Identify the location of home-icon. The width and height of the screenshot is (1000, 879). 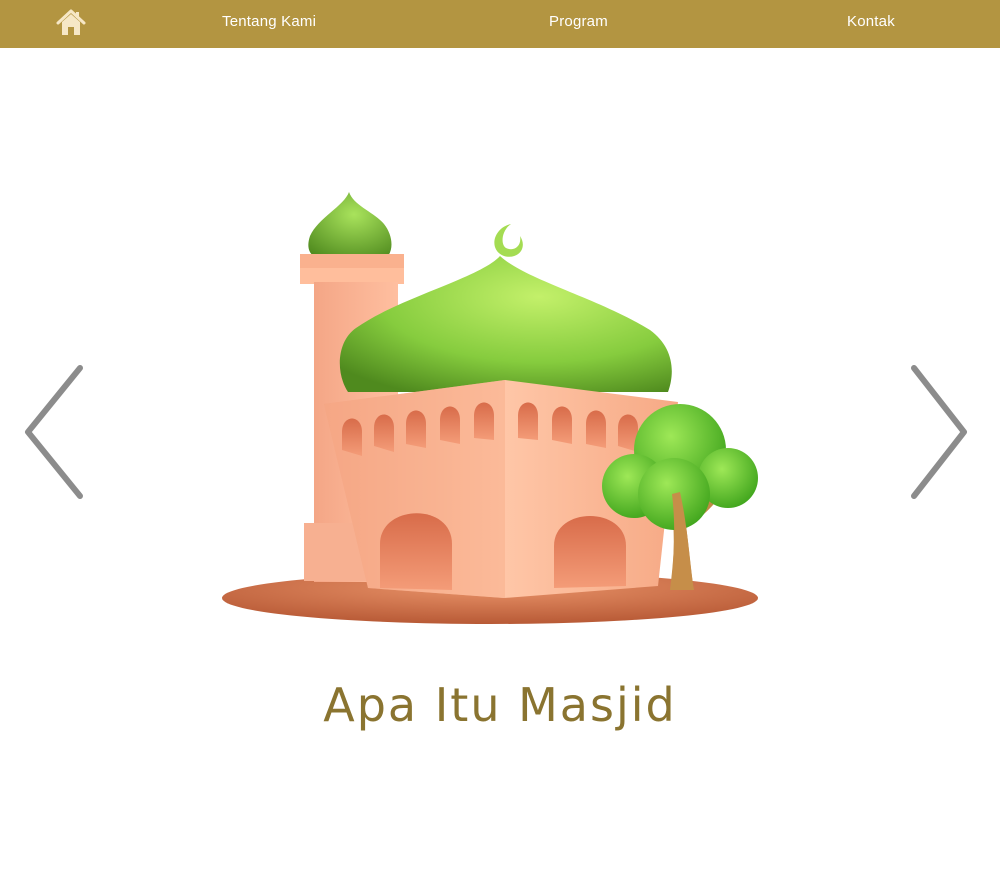
(71, 22).